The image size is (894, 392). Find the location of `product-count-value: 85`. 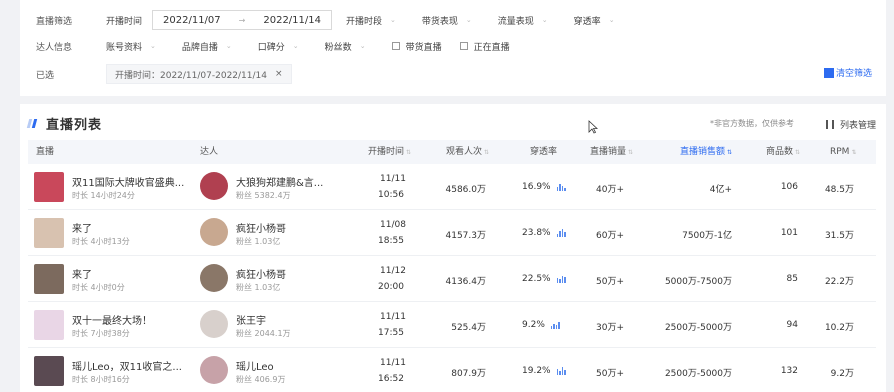

product-count-value: 85 is located at coordinates (792, 279).